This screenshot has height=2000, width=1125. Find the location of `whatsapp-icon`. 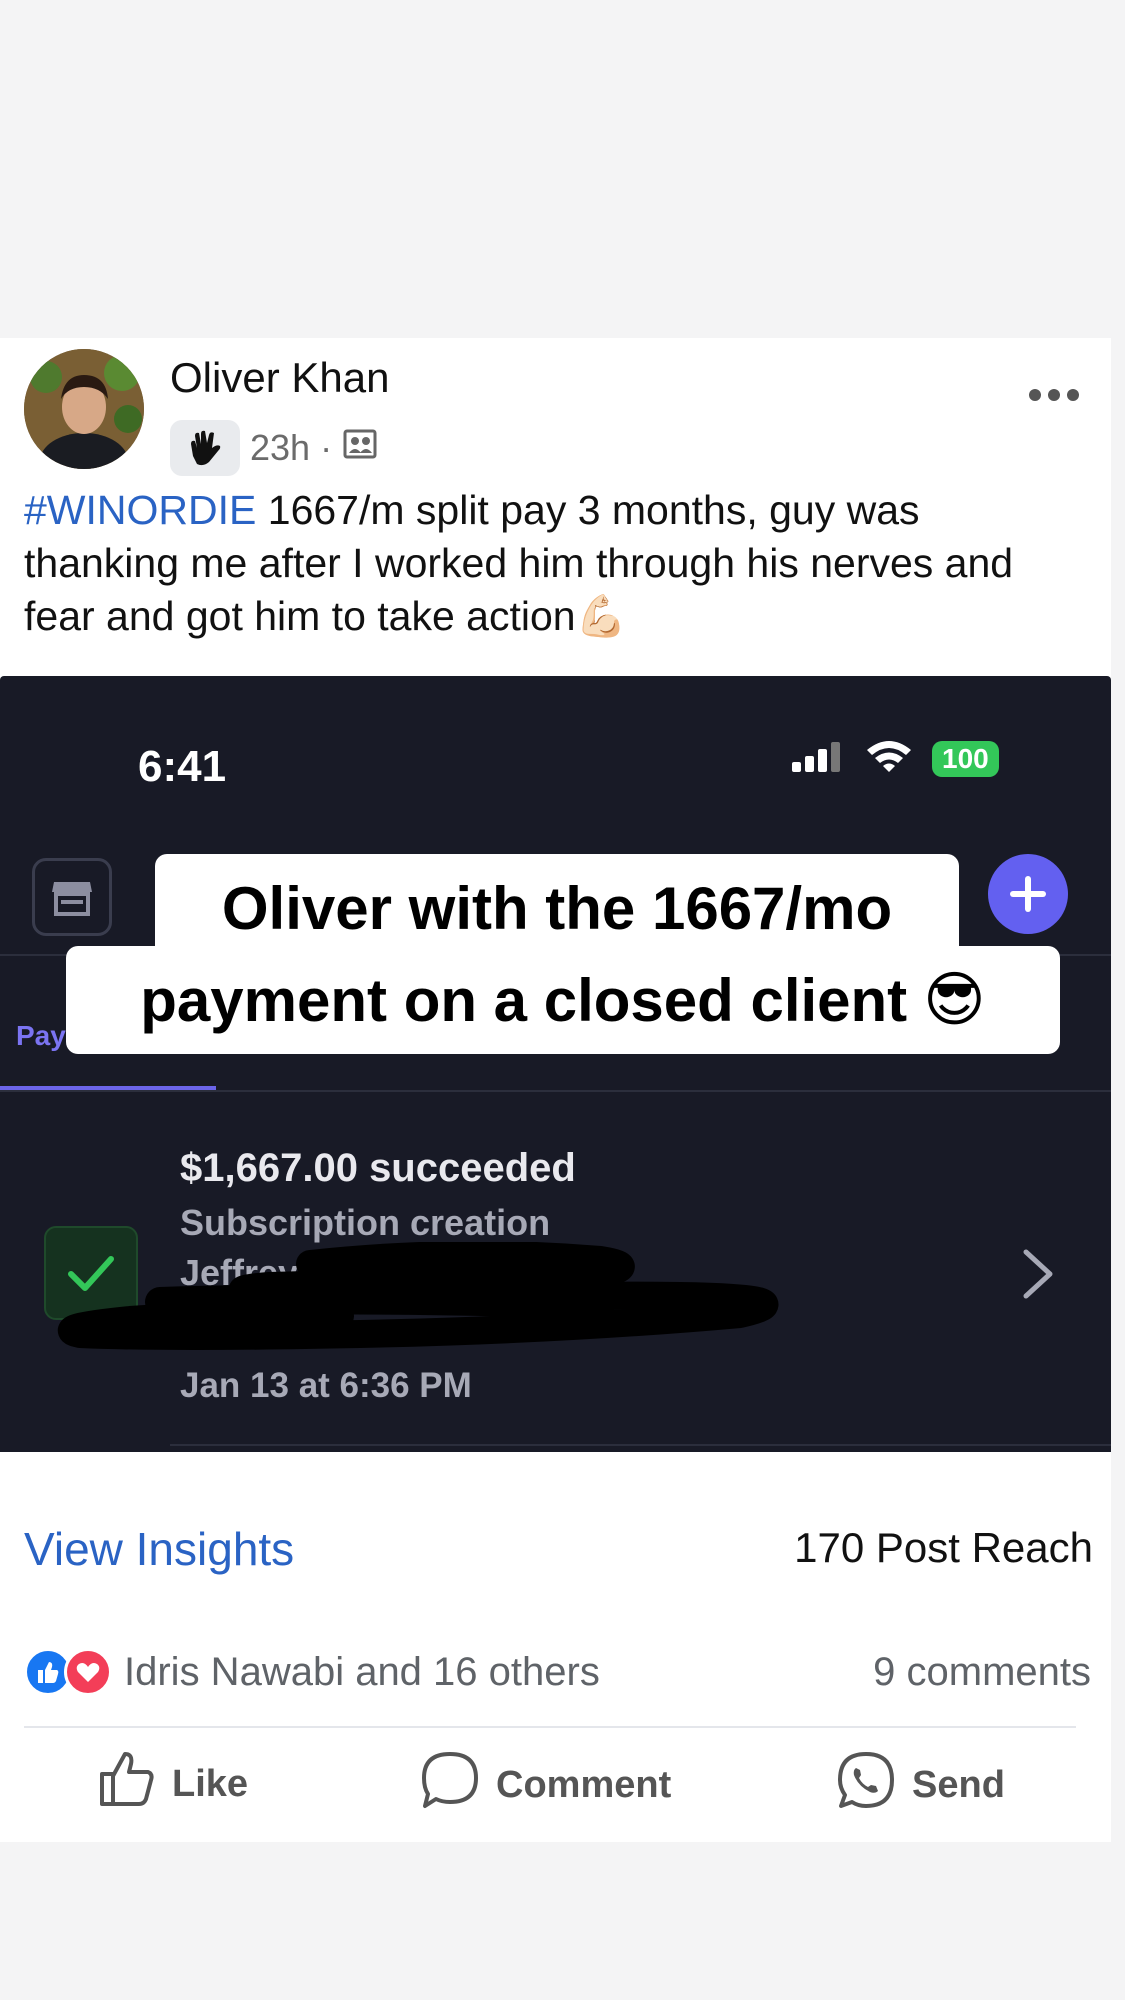

whatsapp-icon is located at coordinates (866, 1785).